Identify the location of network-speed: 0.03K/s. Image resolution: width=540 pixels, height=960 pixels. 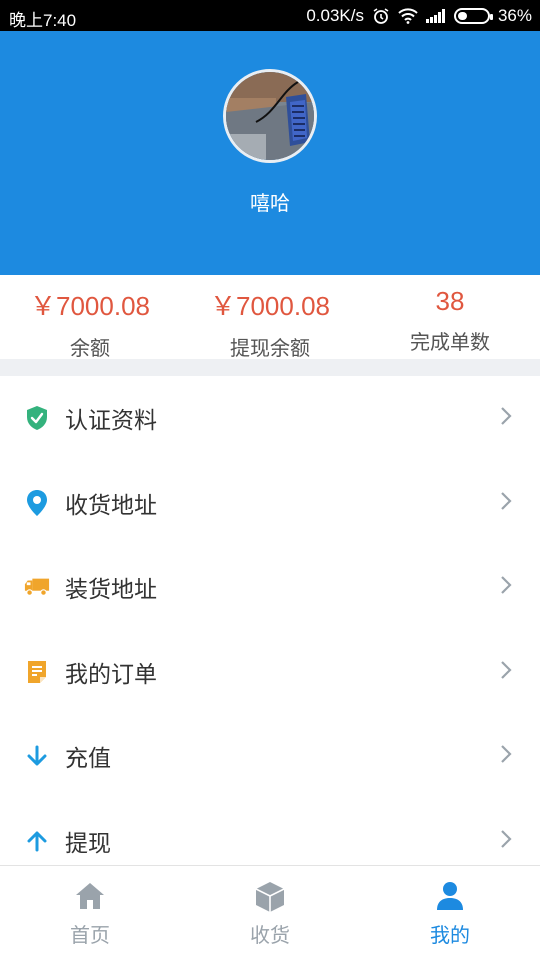
(335, 15).